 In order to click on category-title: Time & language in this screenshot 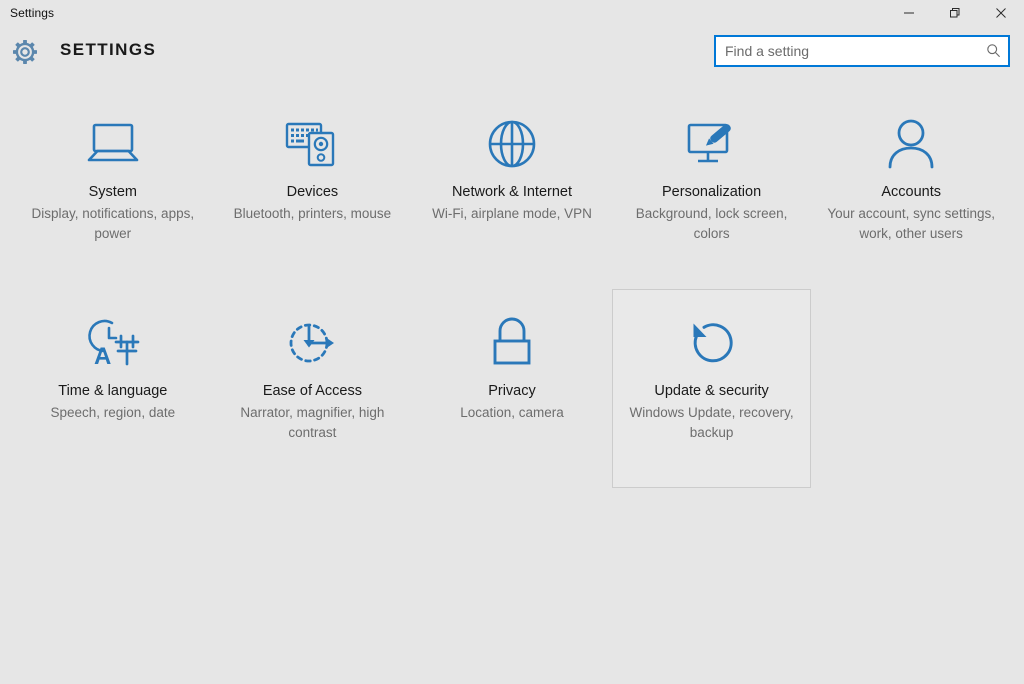, I will do `click(113, 391)`.